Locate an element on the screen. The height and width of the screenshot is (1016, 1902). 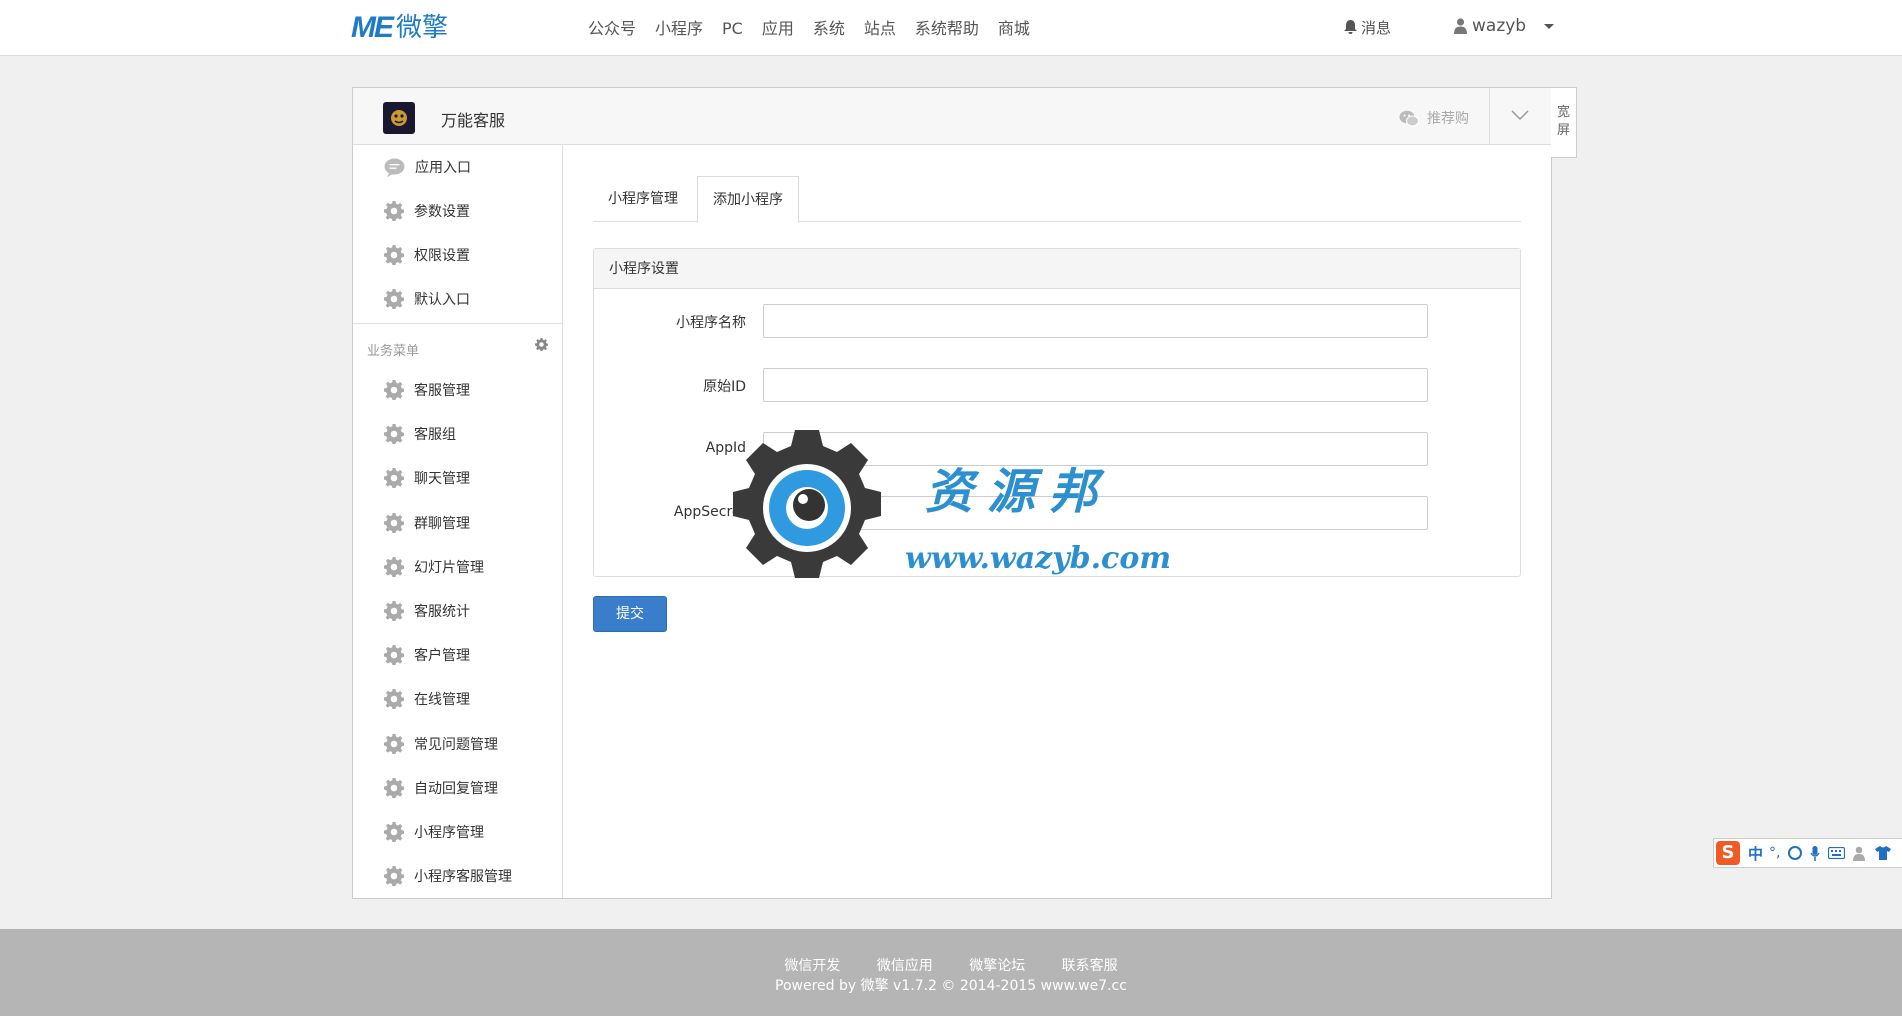
punctuation-icon: °, is located at coordinates (1774, 853).